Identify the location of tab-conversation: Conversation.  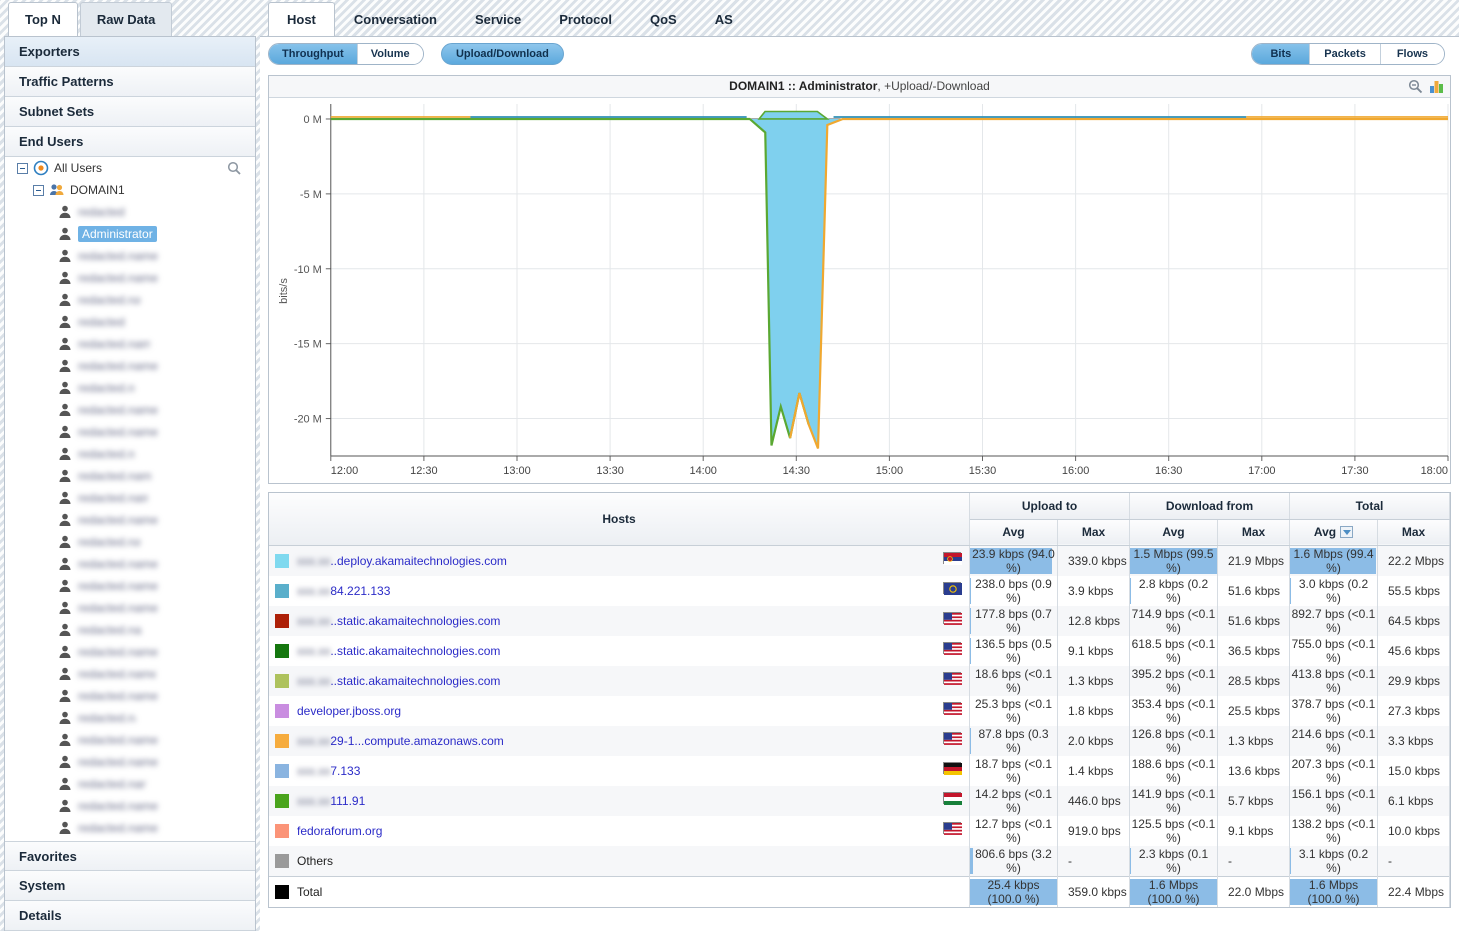
(395, 19).